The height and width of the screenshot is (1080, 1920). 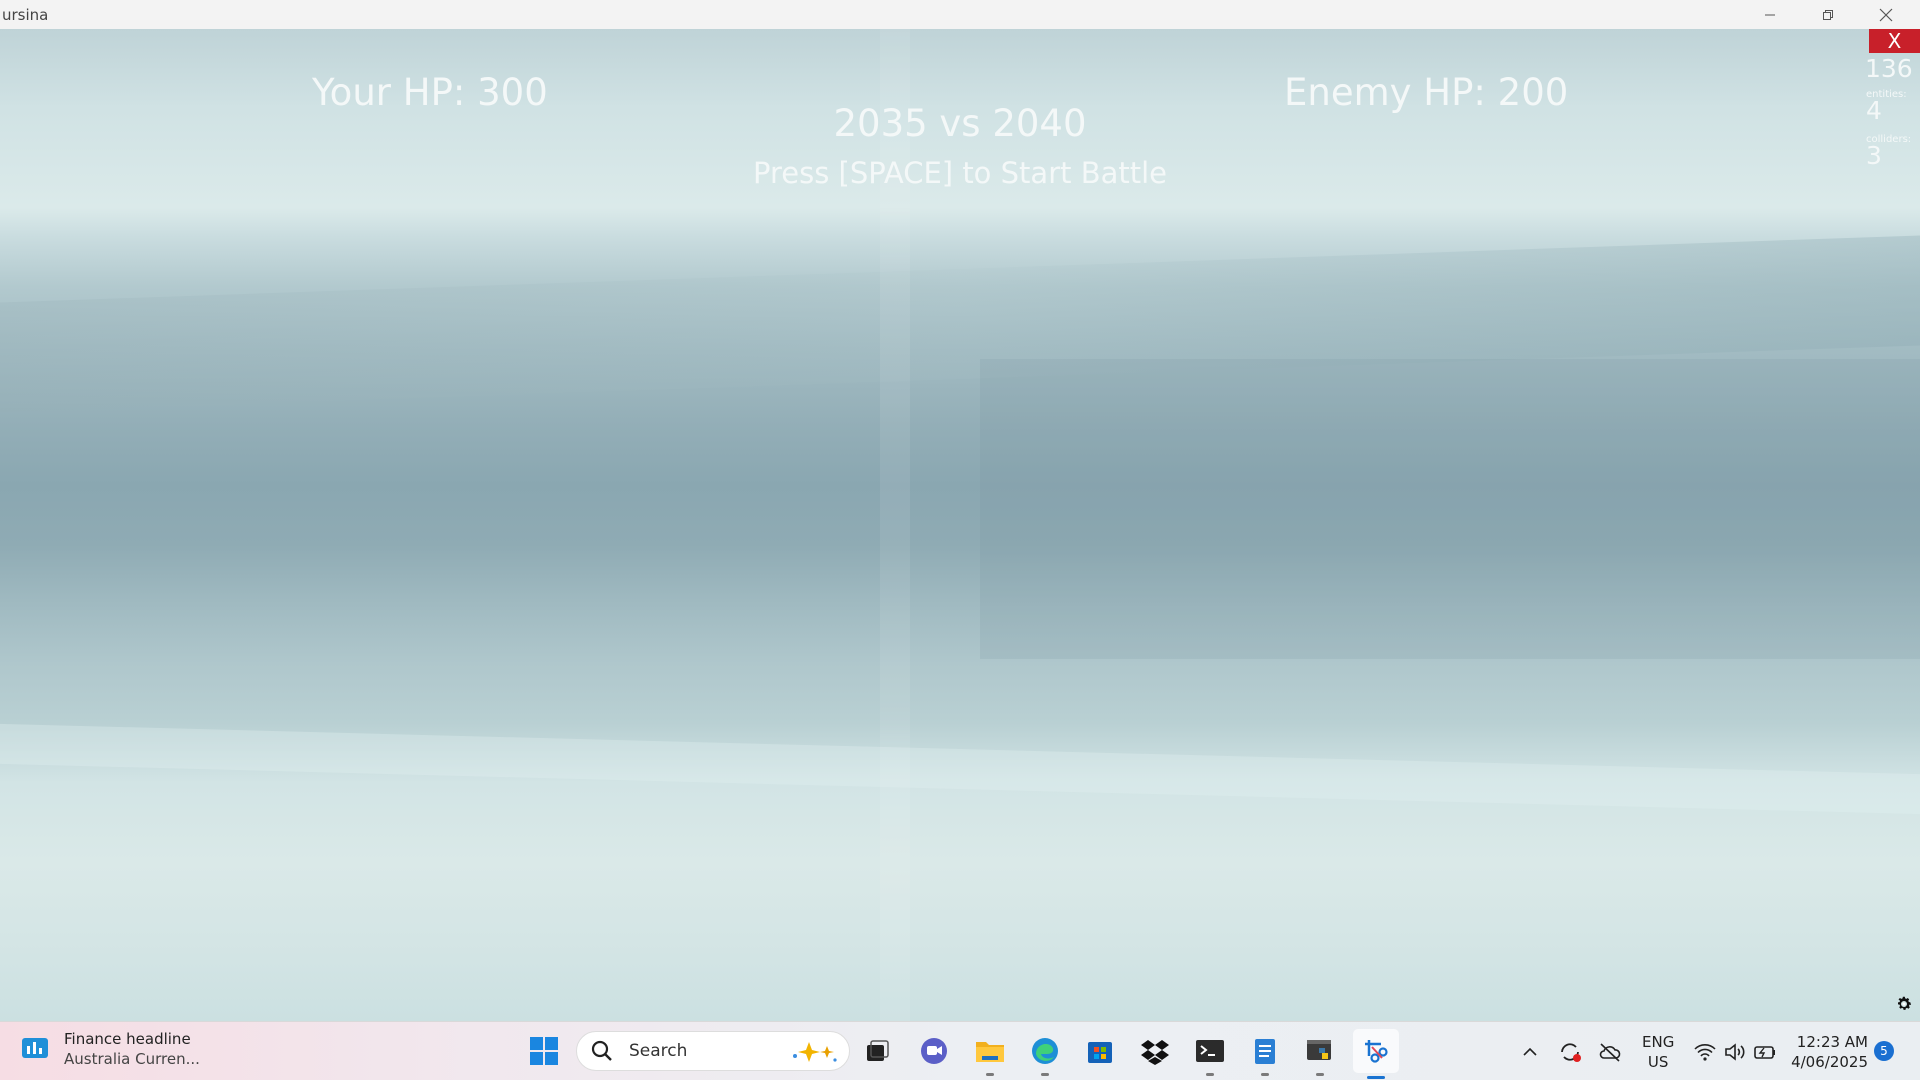 I want to click on snipping-tool-button, so click(x=1376, y=1054).